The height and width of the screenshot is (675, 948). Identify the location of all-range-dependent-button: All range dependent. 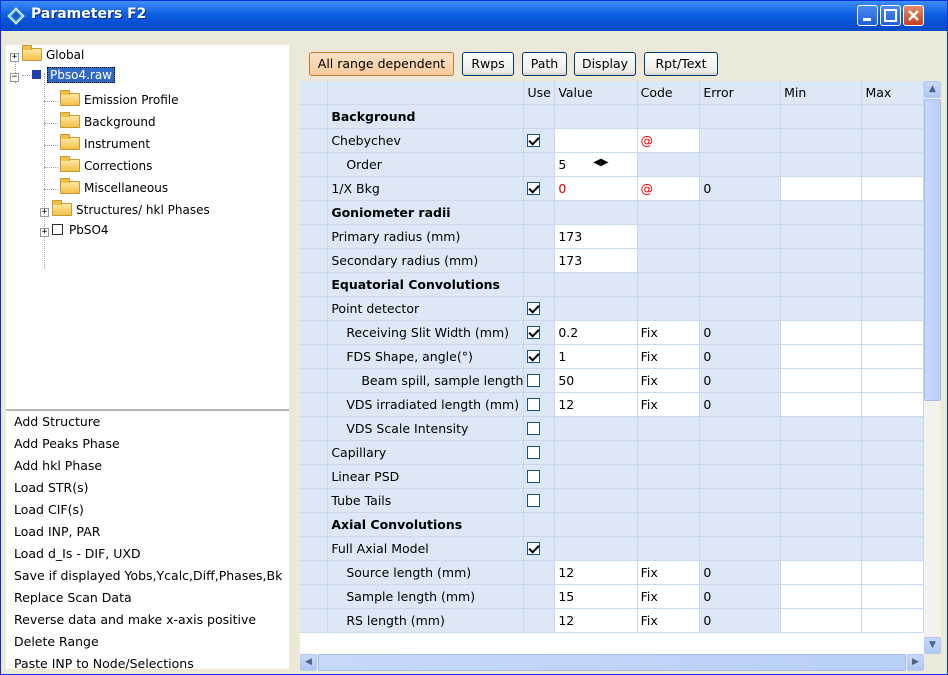
(381, 64).